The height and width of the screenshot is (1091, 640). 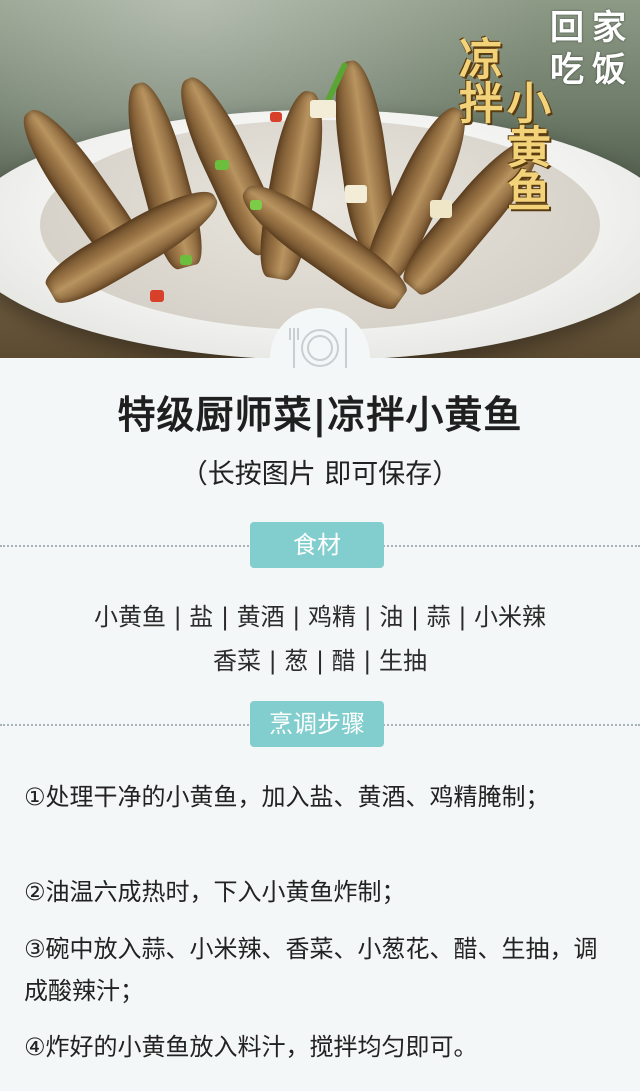 I want to click on steps-badge: 烹调步骤, so click(x=317, y=724).